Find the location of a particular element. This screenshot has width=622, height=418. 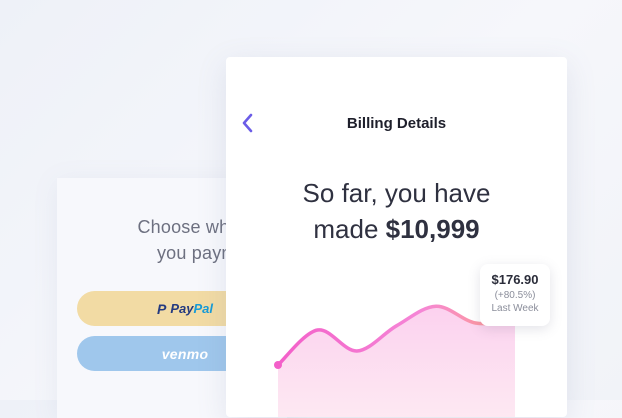

summary-prefix: made is located at coordinates (346, 229).